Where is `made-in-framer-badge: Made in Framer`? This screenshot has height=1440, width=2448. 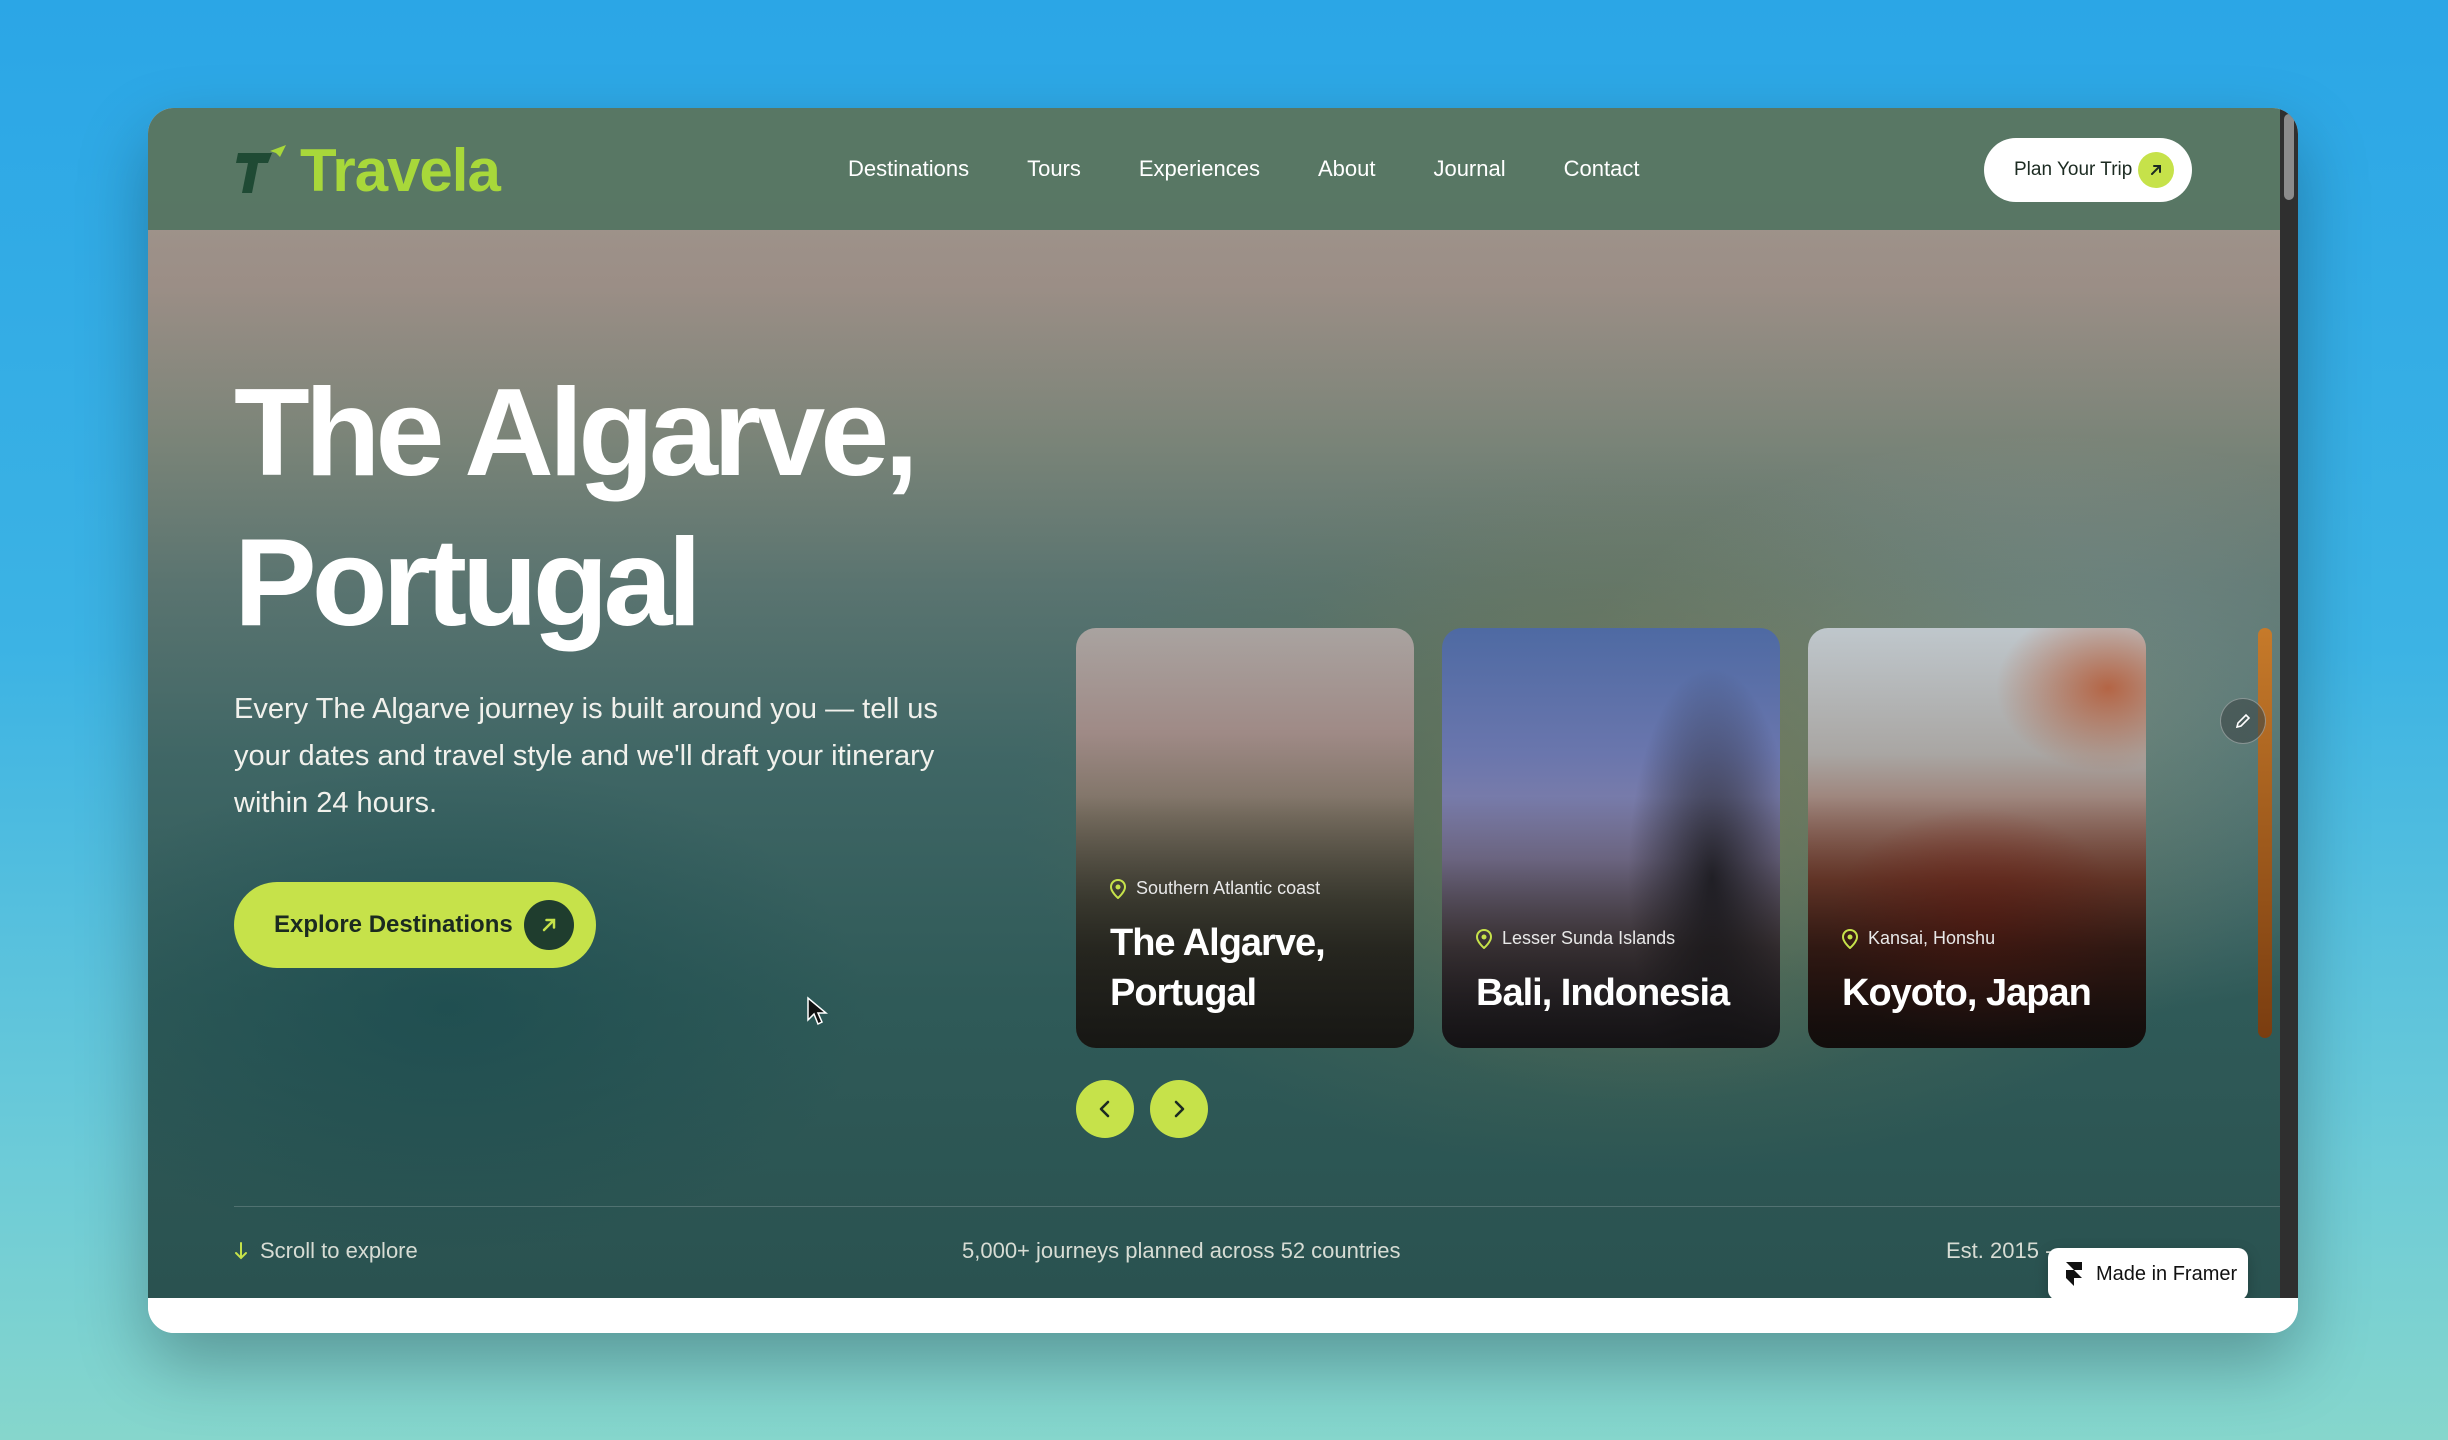
made-in-framer-badge: Made in Framer is located at coordinates (2148, 1273).